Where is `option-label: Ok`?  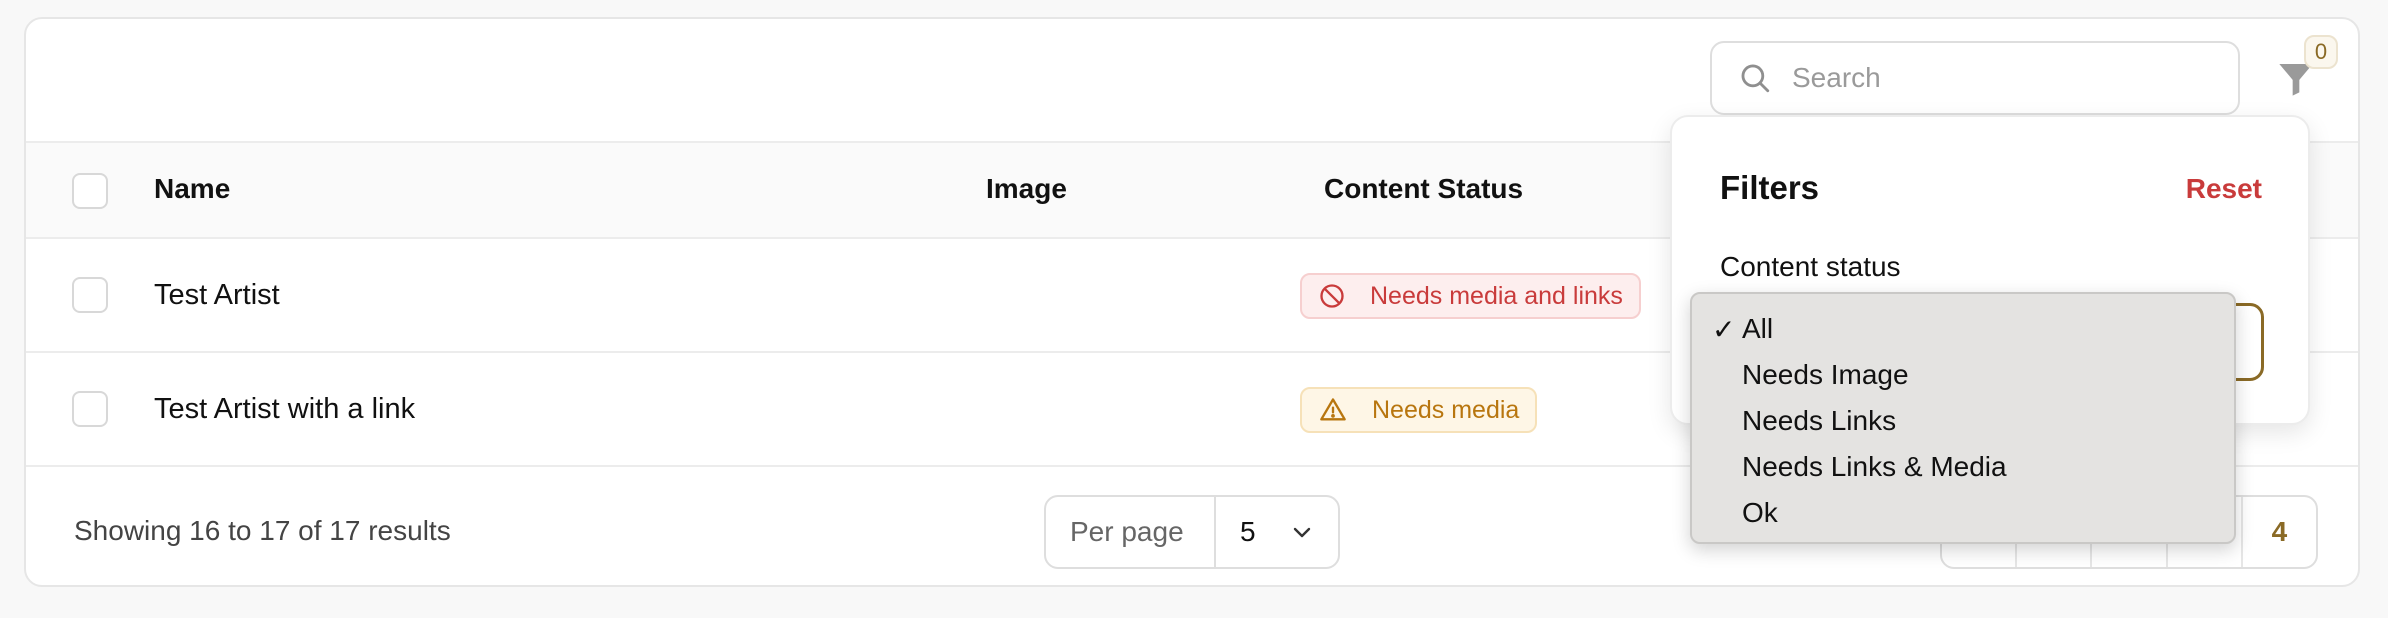 option-label: Ok is located at coordinates (1760, 512).